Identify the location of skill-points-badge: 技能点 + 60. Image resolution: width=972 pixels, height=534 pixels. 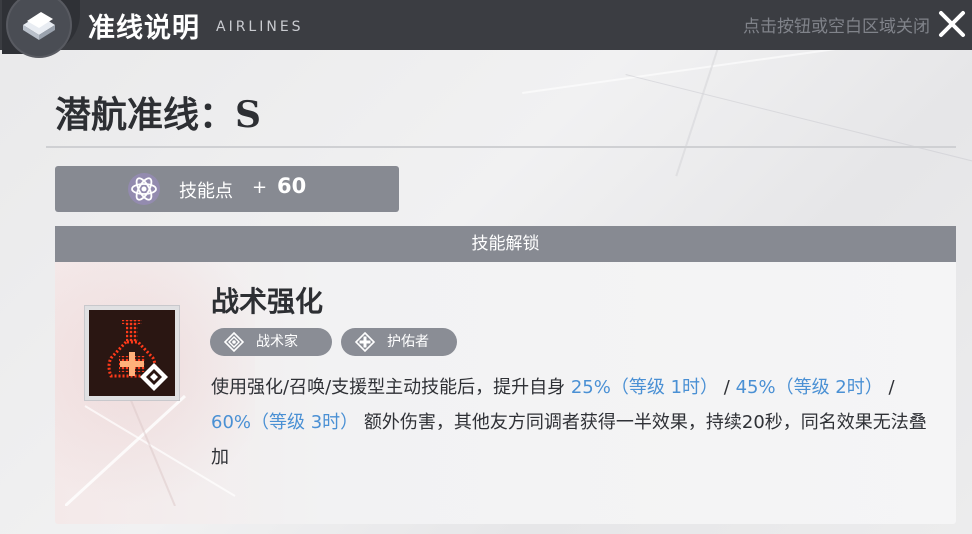
(227, 189).